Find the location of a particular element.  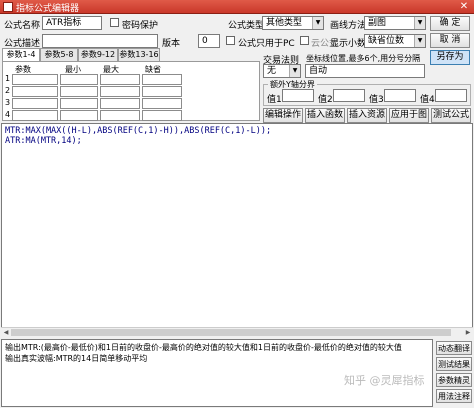

pc-only-checkbox is located at coordinates (230, 40).